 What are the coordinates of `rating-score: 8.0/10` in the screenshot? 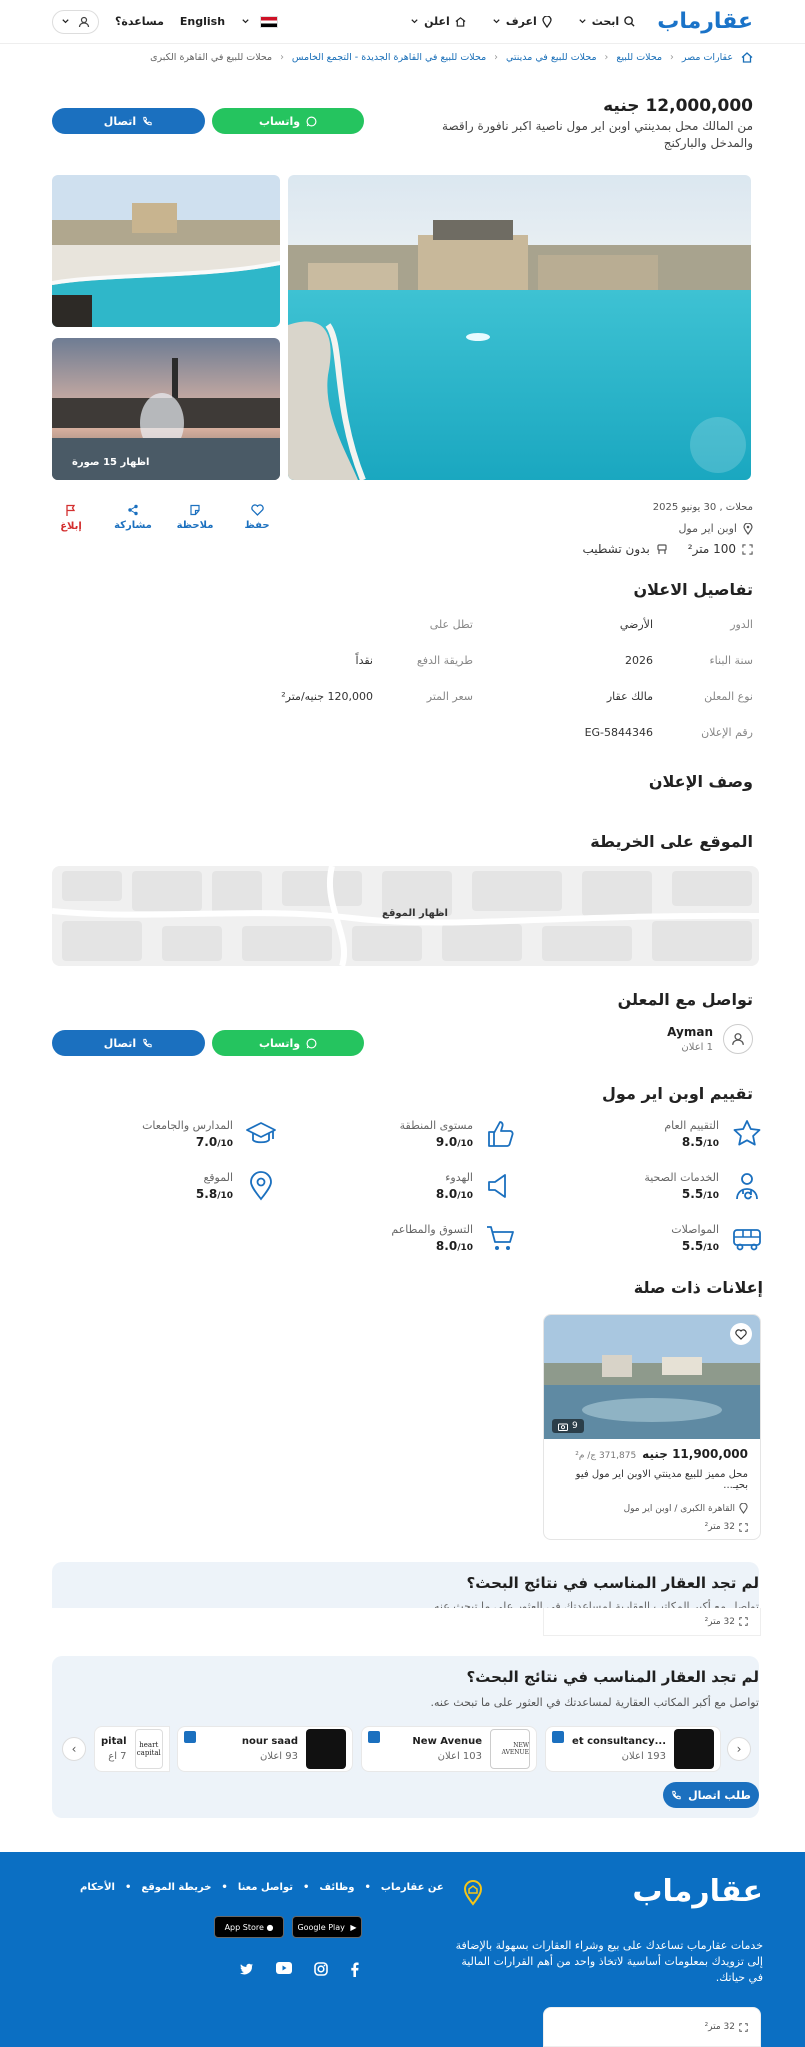 It's located at (432, 1246).